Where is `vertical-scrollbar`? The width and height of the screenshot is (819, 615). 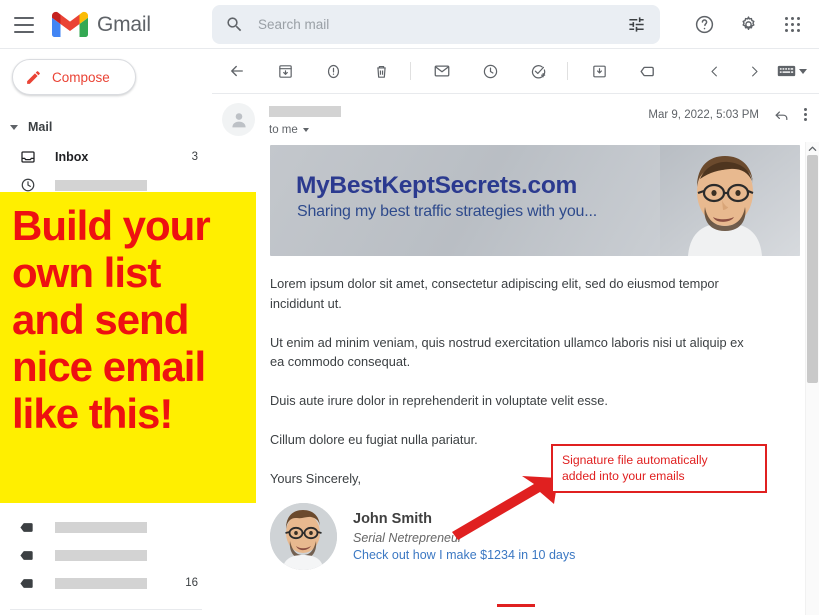 vertical-scrollbar is located at coordinates (812, 378).